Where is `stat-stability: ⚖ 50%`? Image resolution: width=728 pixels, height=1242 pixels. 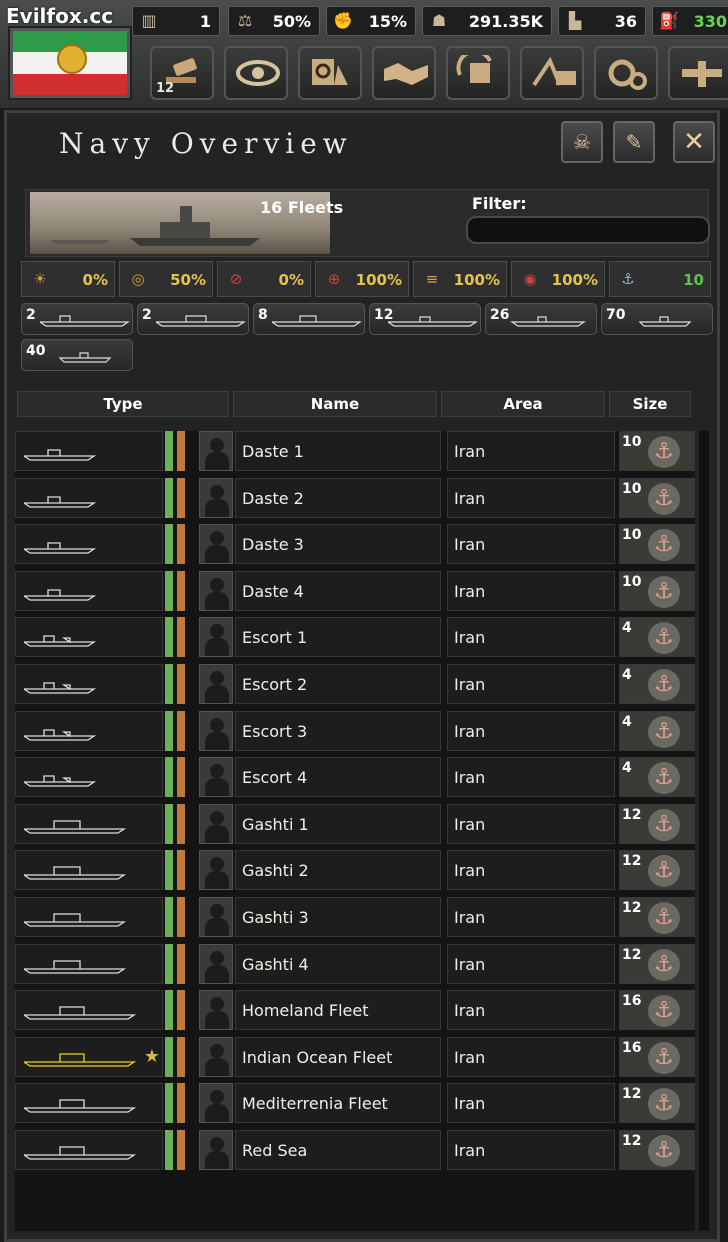 stat-stability: ⚖ 50% is located at coordinates (274, 21).